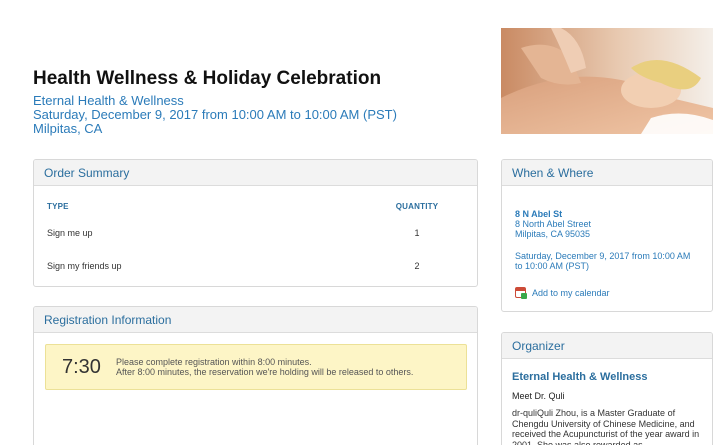 The height and width of the screenshot is (445, 723). I want to click on venue-name: 8 N Abel St, so click(607, 214).